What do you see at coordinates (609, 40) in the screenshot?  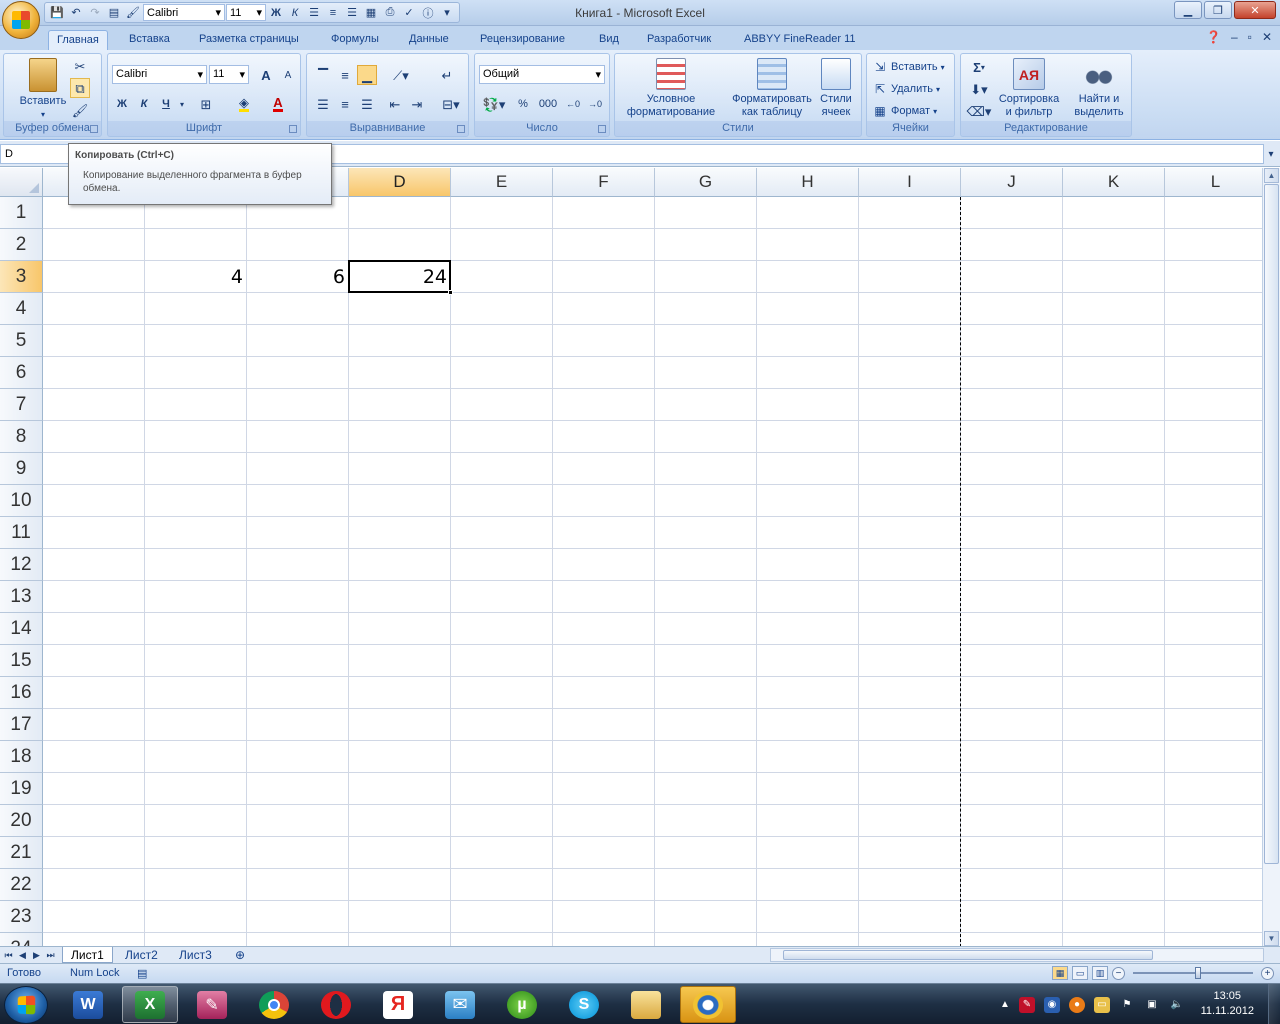 I see `tab-view: Вид` at bounding box center [609, 40].